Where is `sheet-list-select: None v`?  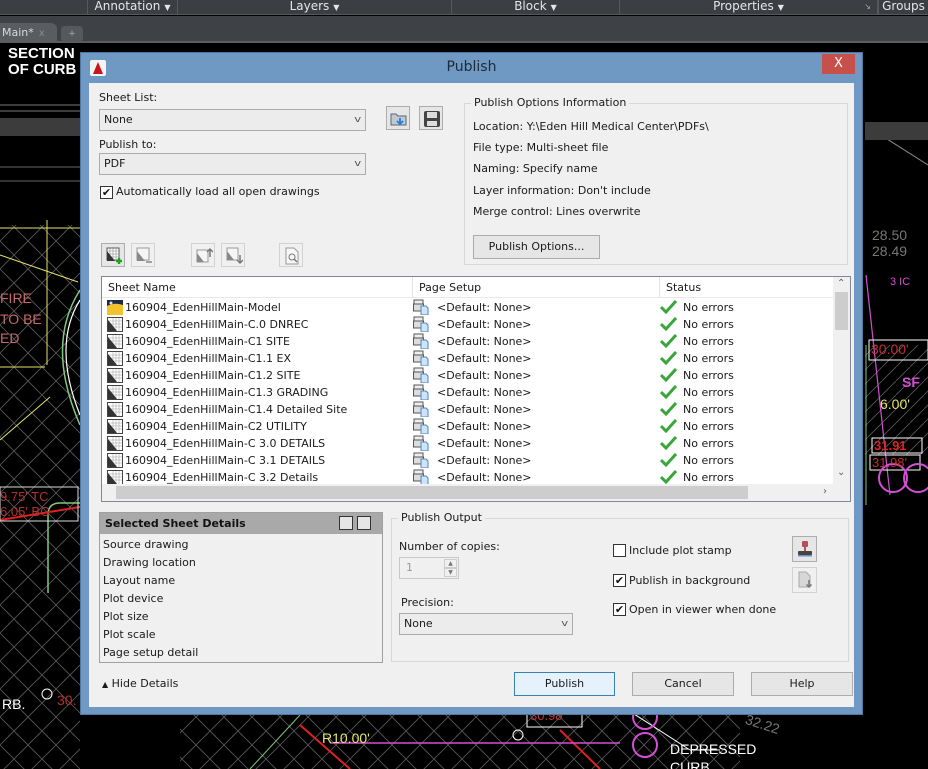 sheet-list-select: None v is located at coordinates (232, 120).